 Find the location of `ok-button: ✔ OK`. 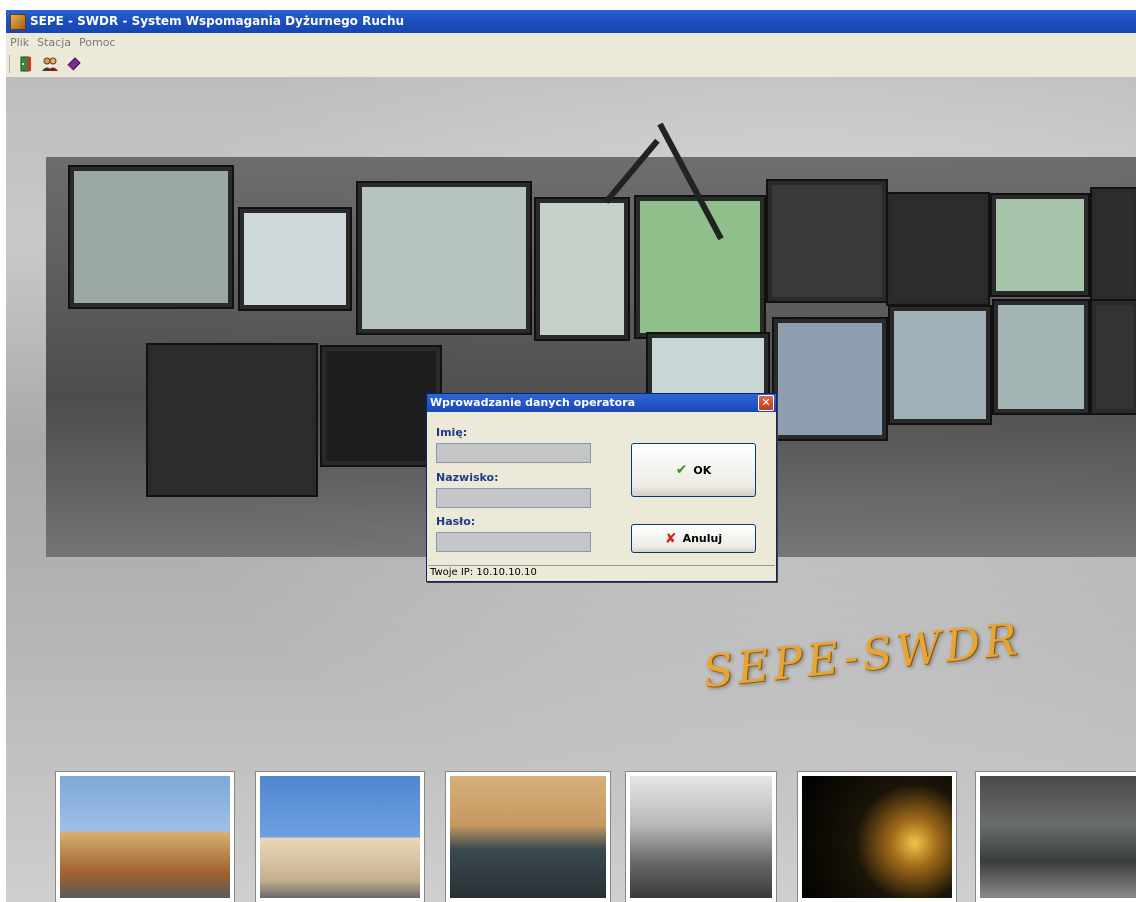

ok-button: ✔ OK is located at coordinates (693, 470).